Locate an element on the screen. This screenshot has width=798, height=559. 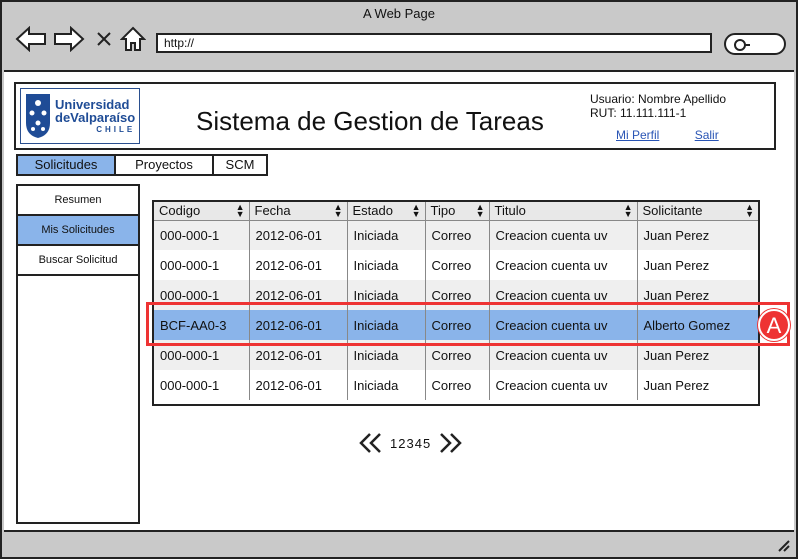
sidebar-item-buscar-solicitud: Buscar Solicitud is located at coordinates (78, 261).